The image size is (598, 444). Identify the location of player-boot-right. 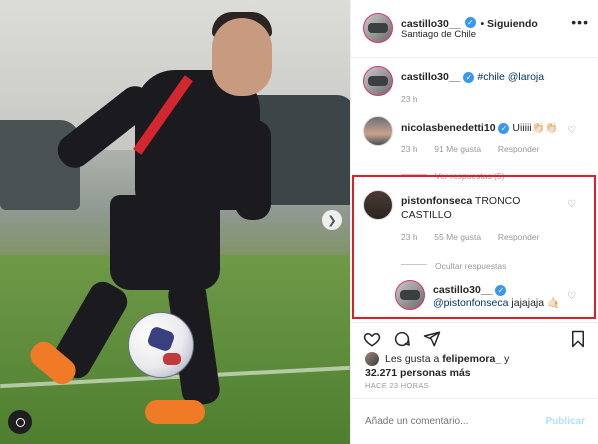
(175, 412).